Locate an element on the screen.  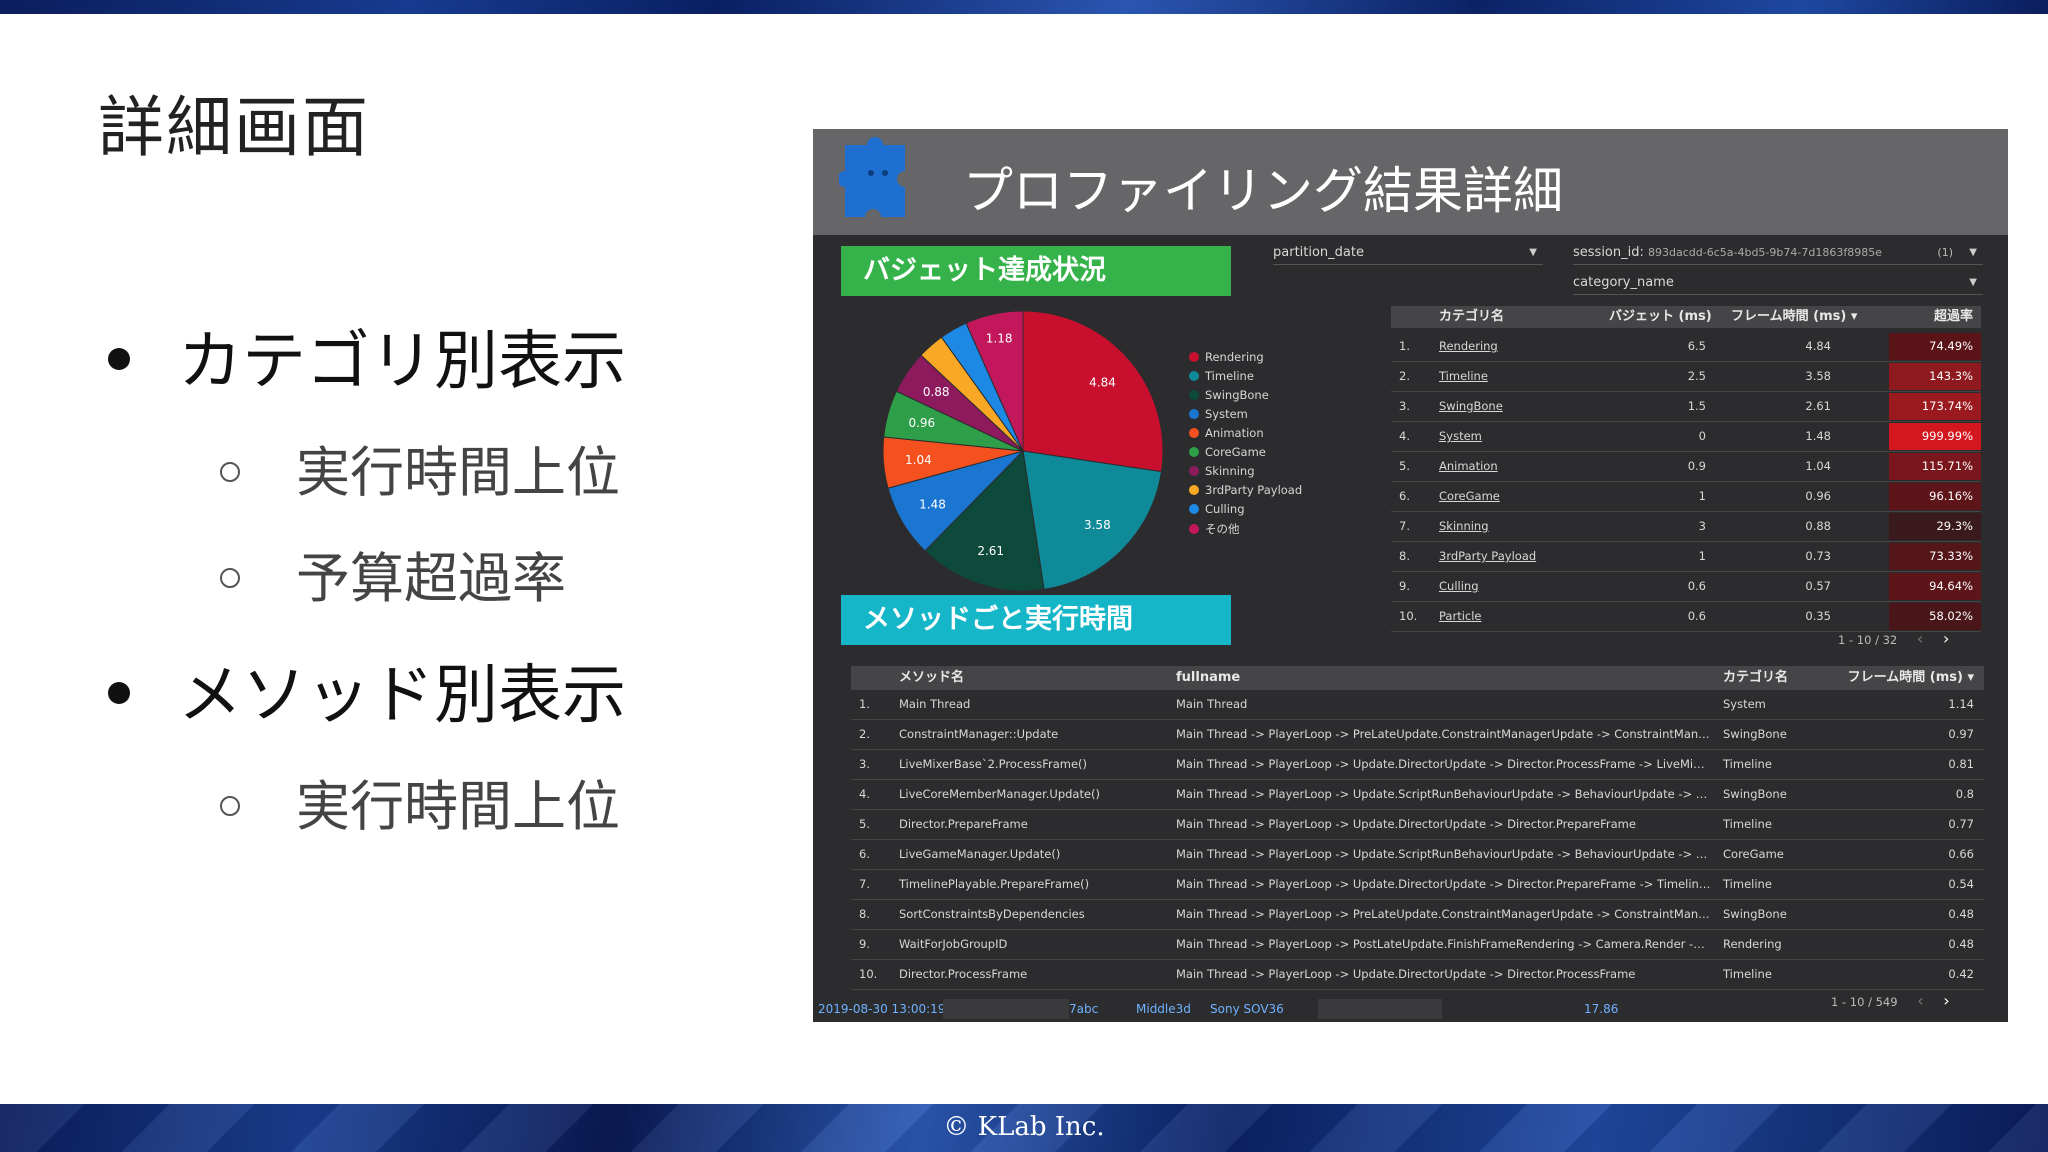
pie-data-label: 0.88 is located at coordinates (936, 392).